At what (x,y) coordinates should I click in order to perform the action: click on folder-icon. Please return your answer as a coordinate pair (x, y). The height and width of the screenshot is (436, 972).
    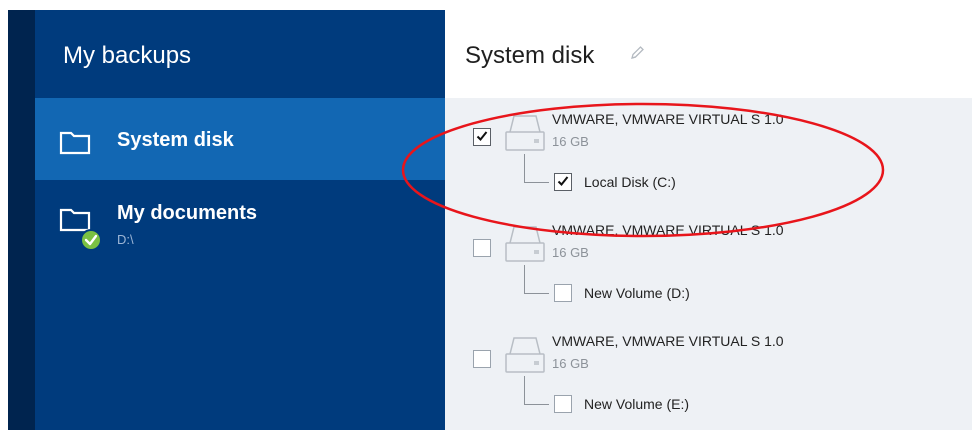
    Looking at the image, I should click on (75, 143).